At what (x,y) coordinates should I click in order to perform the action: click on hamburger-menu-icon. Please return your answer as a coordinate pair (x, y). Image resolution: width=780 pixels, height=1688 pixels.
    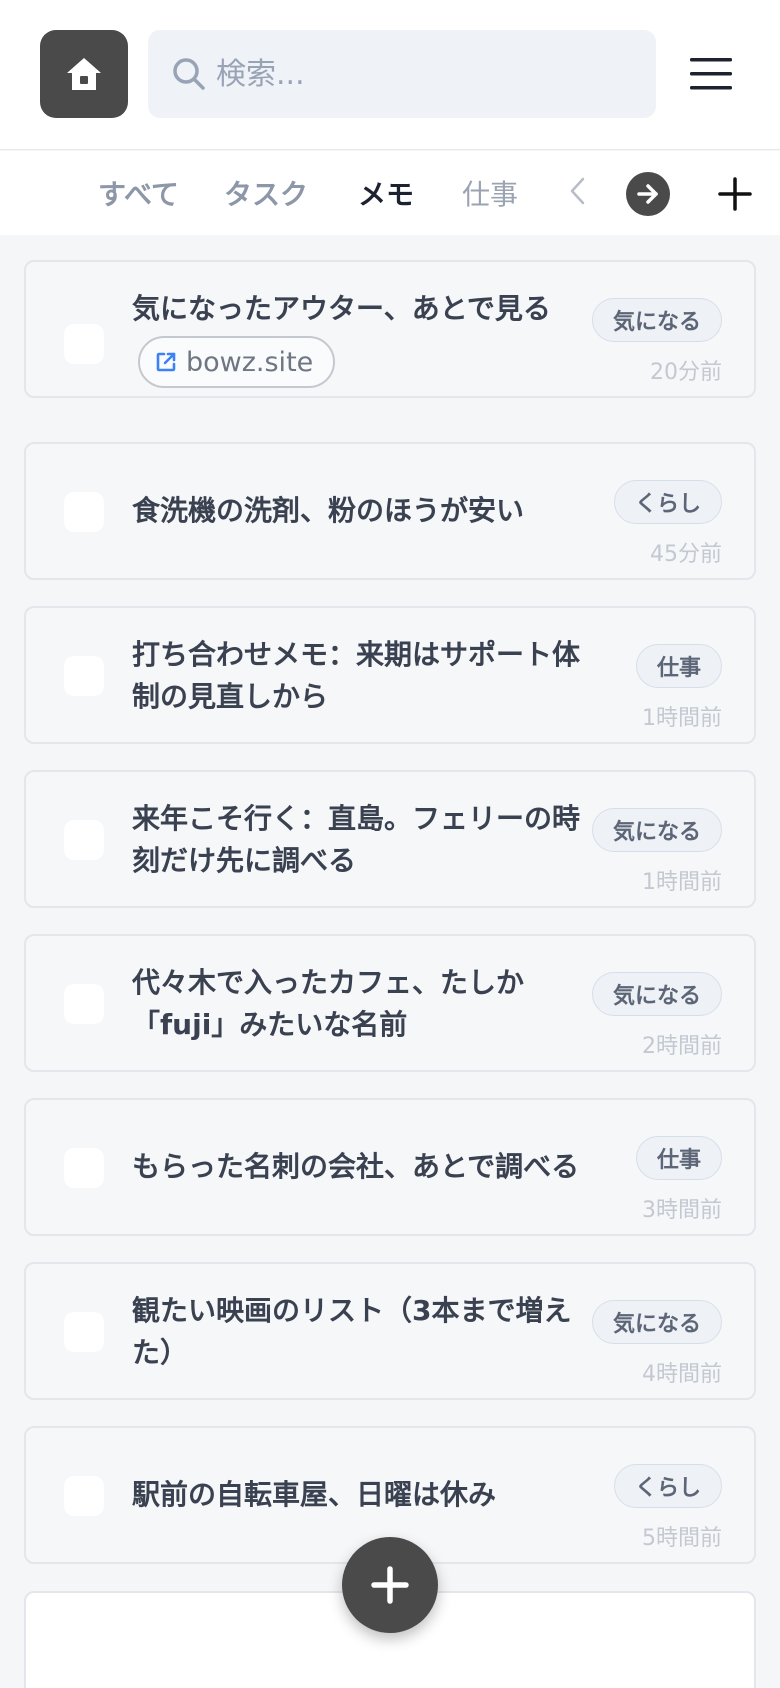
    Looking at the image, I should click on (711, 74).